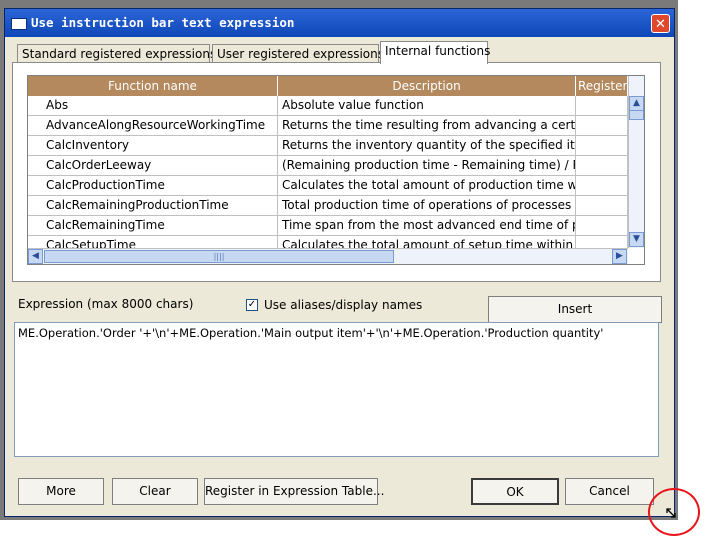 This screenshot has width=707, height=547. What do you see at coordinates (602, 86) in the screenshot?
I see `column-header-register: Register` at bounding box center [602, 86].